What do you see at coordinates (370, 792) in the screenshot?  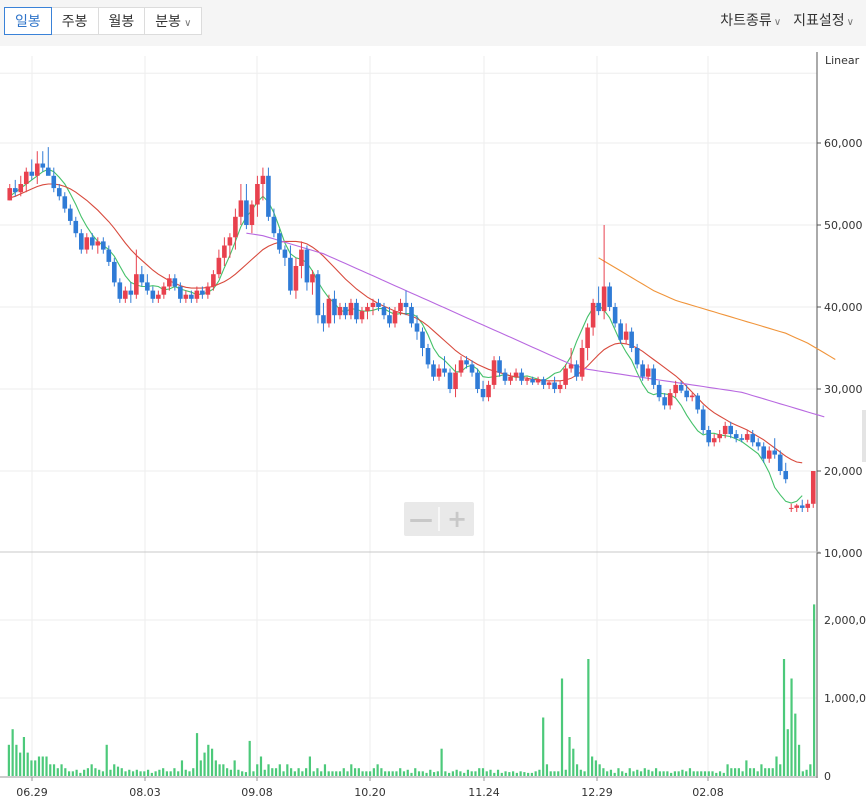 I see `time-tick-label: 10.20` at bounding box center [370, 792].